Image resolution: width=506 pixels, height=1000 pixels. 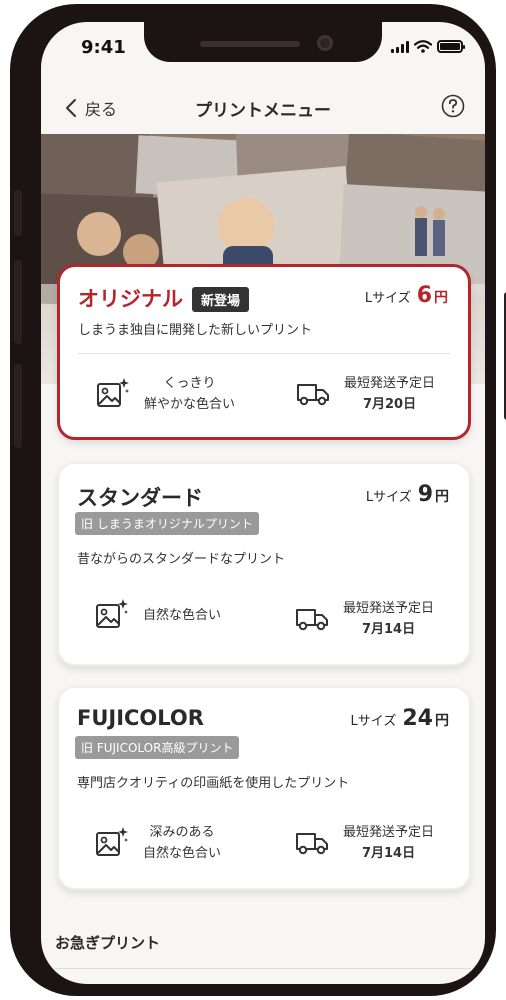 What do you see at coordinates (213, 783) in the screenshot?
I see `card-description: 専門店クオリティの印画紙を使用したプリント` at bounding box center [213, 783].